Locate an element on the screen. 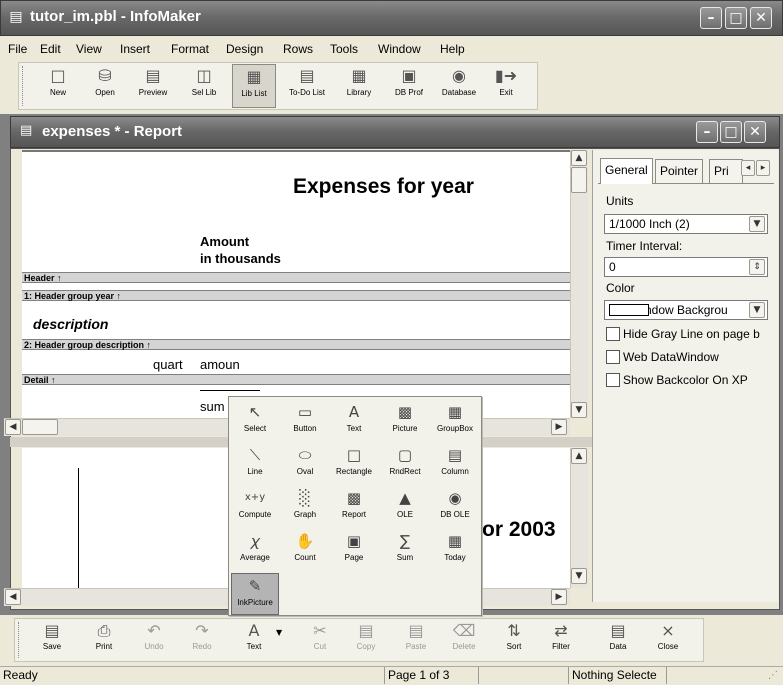  palette-sum: ∑ Sum is located at coordinates (405, 550).